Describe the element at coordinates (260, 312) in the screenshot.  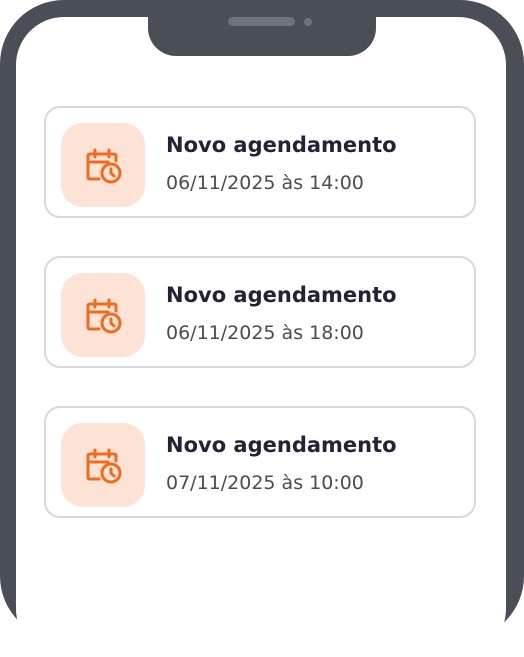
I see `notification-card: Novo agendamento 06/11/2025 às 18:00` at that location.